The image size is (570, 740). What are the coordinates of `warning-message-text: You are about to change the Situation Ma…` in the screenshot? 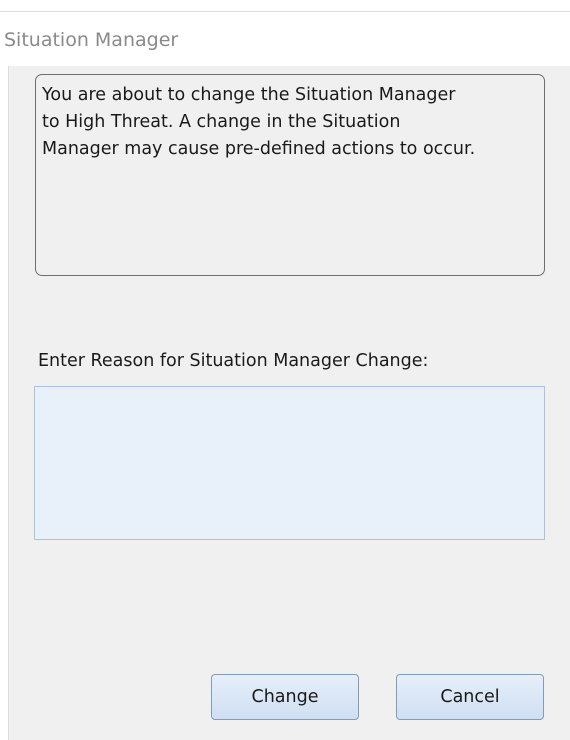 It's located at (292, 122).